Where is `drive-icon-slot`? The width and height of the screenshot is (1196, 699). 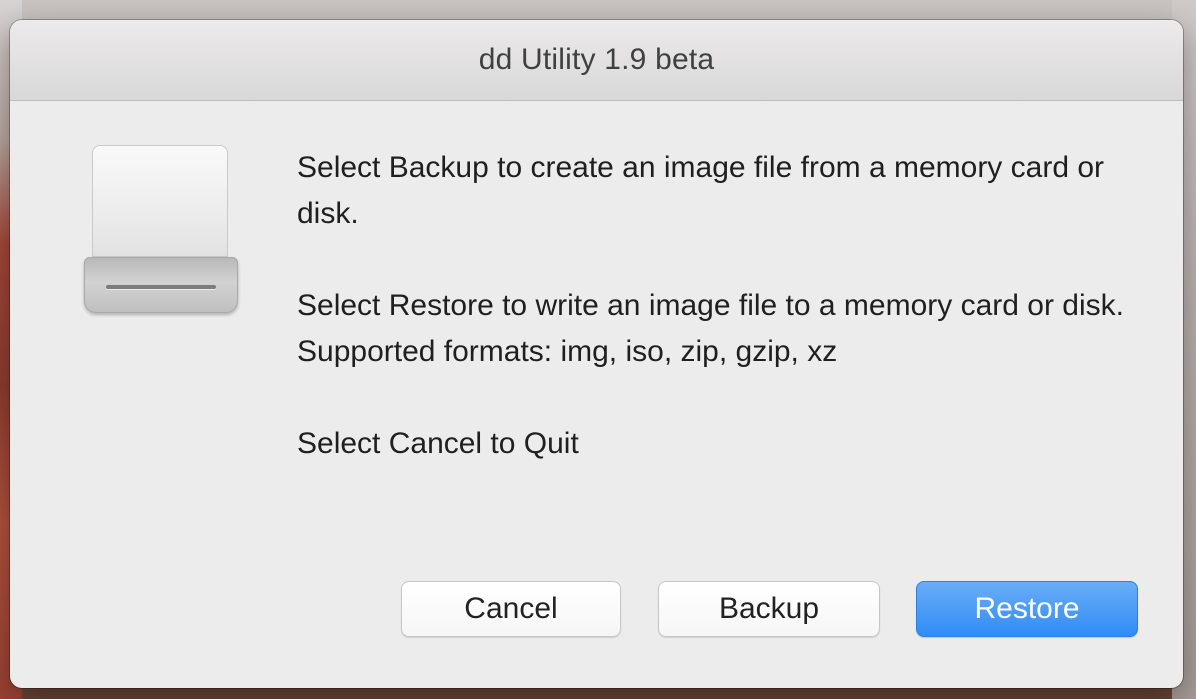
drive-icon-slot is located at coordinates (161, 287).